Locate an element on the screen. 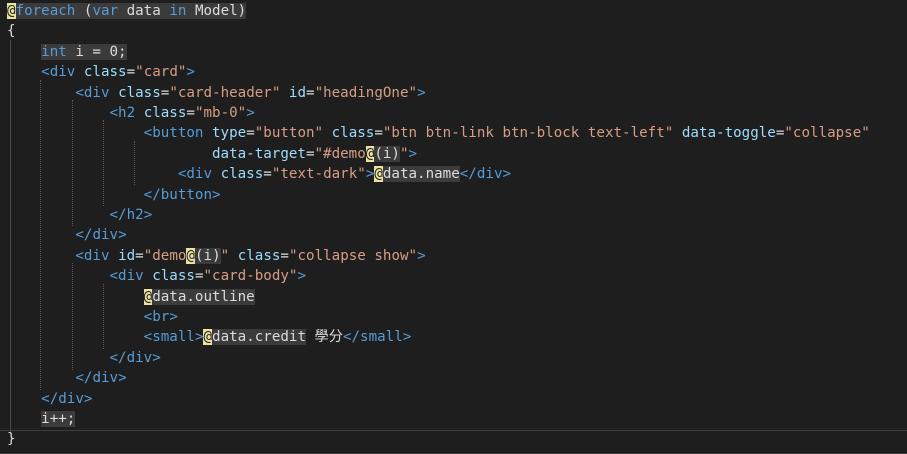  code-line: @data.outline is located at coordinates (131, 297).